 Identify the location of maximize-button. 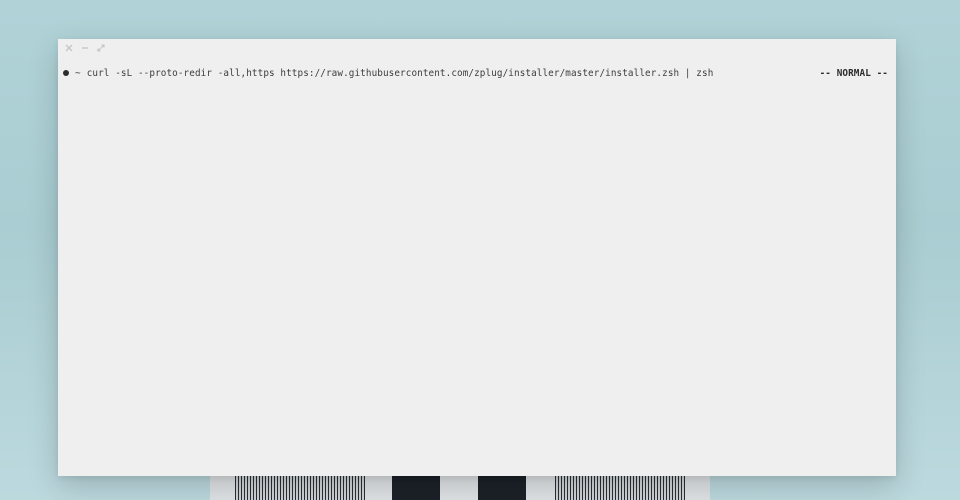
(101, 48).